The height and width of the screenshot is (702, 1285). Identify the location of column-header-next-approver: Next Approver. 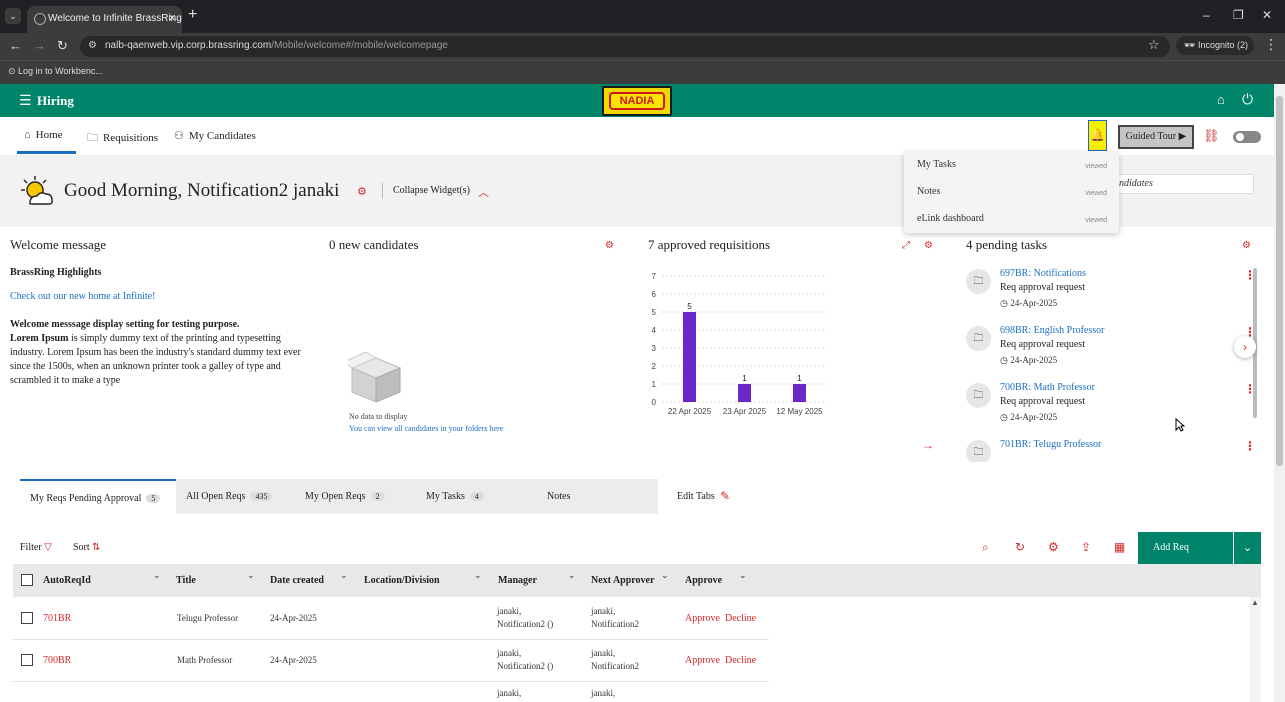
(622, 580).